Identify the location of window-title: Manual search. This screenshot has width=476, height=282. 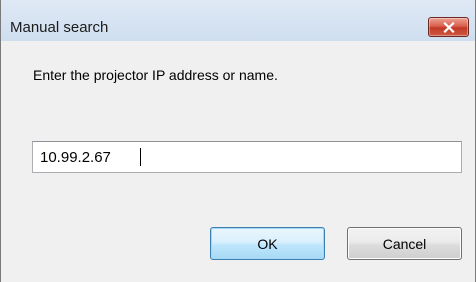
(59, 27).